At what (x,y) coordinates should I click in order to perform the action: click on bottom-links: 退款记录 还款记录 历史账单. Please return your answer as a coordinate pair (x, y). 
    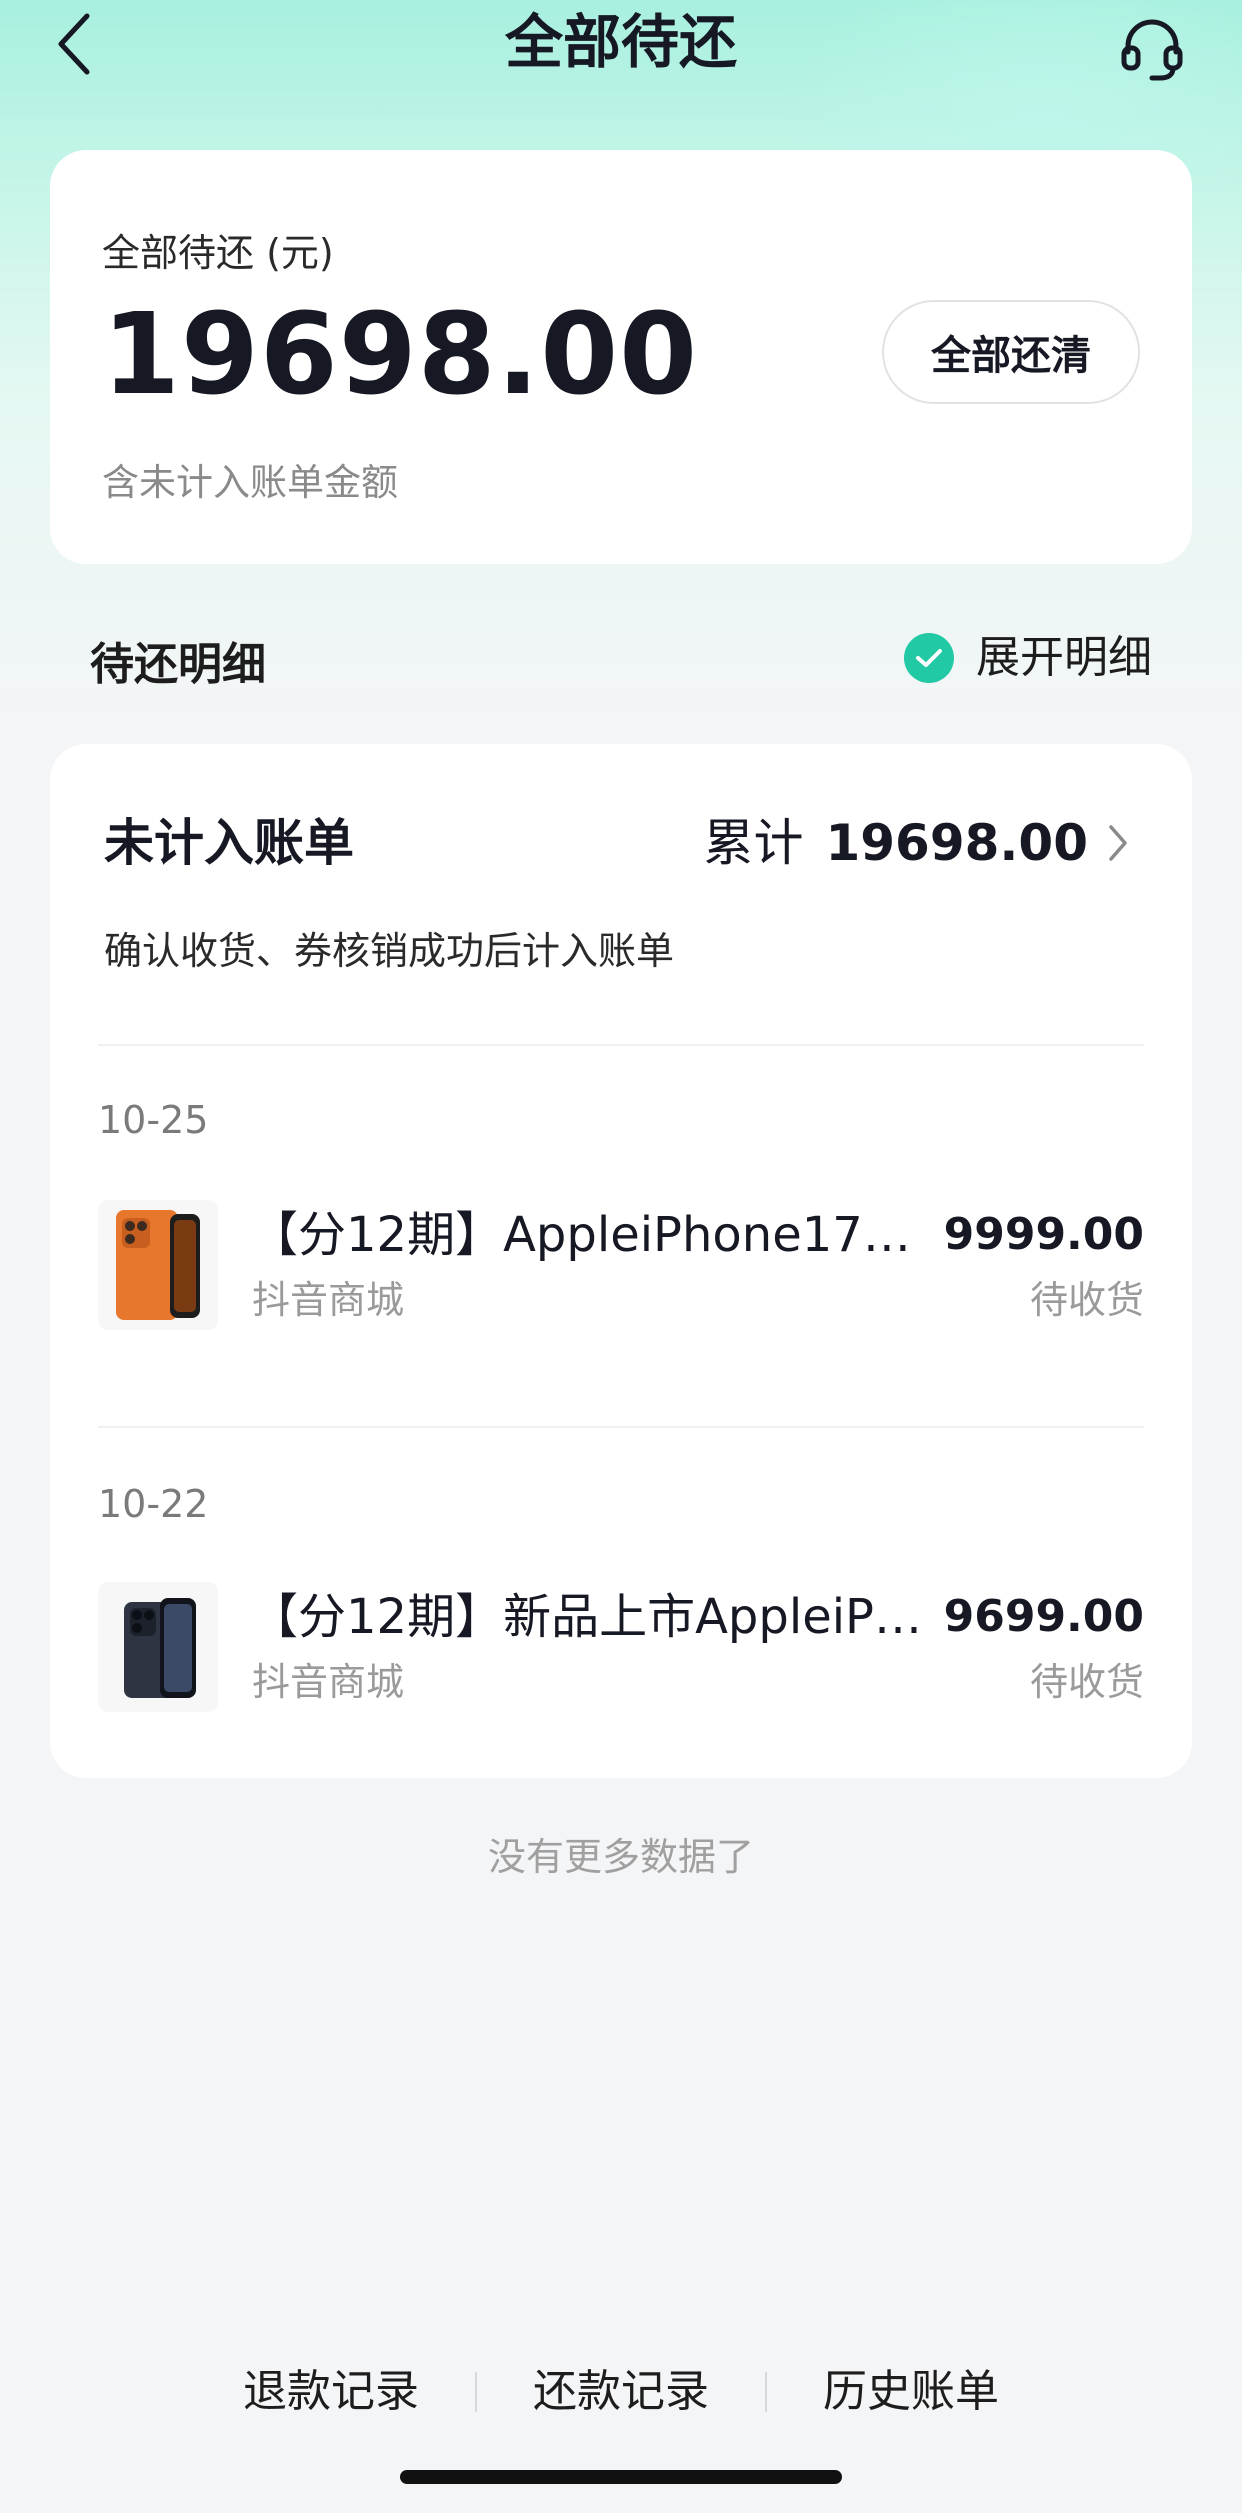
    Looking at the image, I should click on (621, 2392).